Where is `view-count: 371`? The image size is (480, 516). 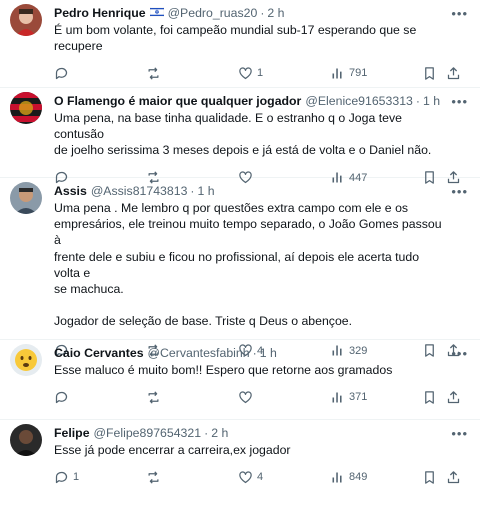
view-count: 371 is located at coordinates (358, 397).